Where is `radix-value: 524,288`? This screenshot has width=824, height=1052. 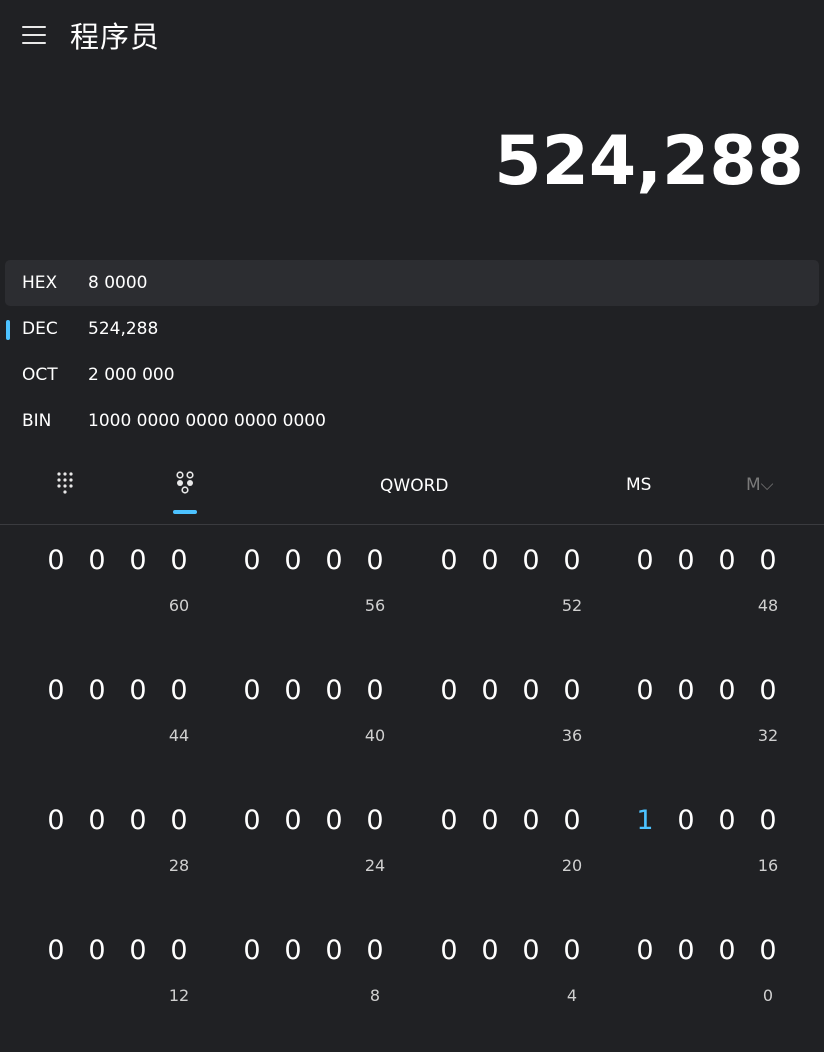
radix-value: 524,288 is located at coordinates (123, 329).